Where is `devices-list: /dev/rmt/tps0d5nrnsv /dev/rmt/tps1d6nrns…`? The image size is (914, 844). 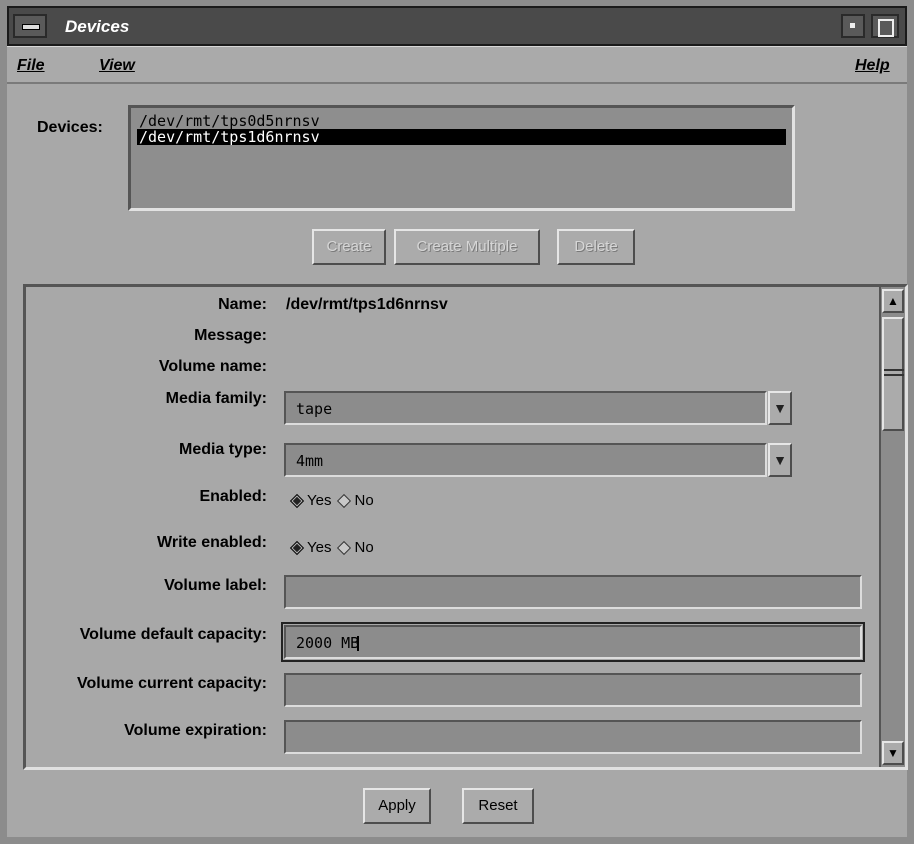 devices-list: /dev/rmt/tps0d5nrnsv /dev/rmt/tps1d6nrns… is located at coordinates (461, 158).